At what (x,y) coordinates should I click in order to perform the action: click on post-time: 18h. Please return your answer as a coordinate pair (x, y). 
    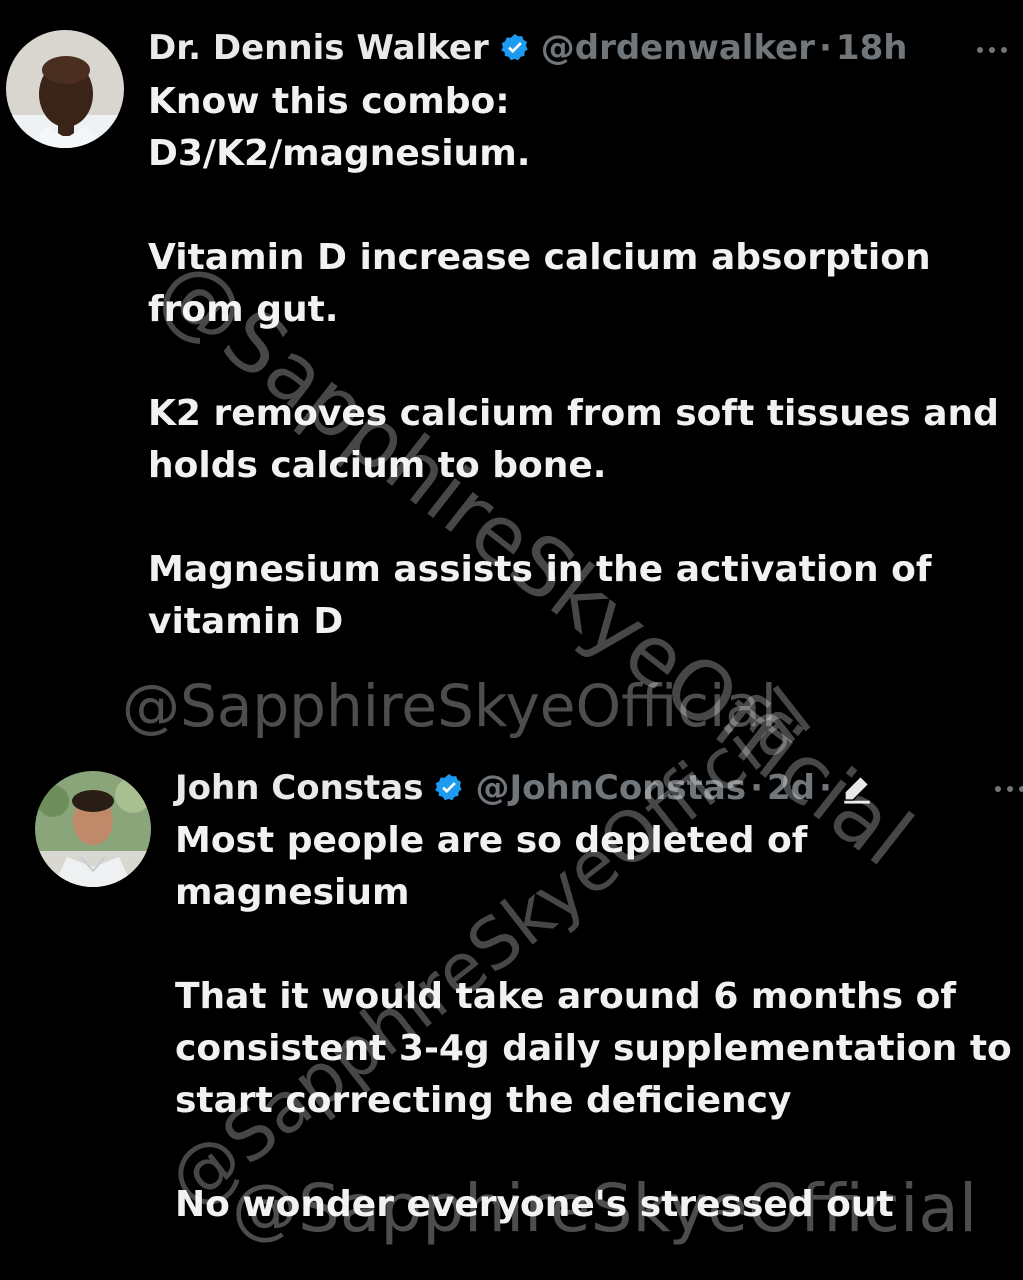
    Looking at the image, I should click on (872, 48).